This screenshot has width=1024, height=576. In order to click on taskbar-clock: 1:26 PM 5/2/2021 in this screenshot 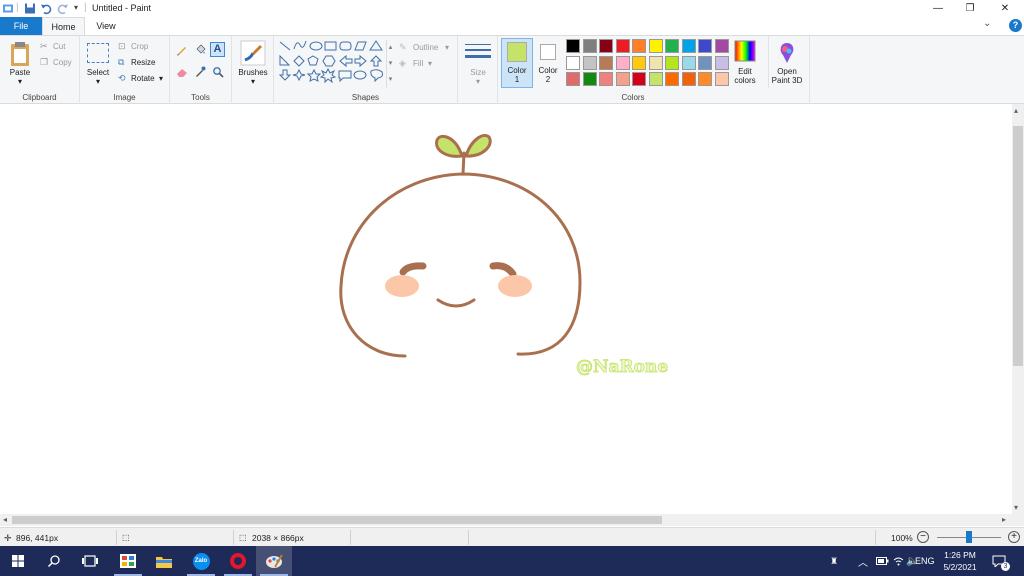, I will do `click(960, 561)`.